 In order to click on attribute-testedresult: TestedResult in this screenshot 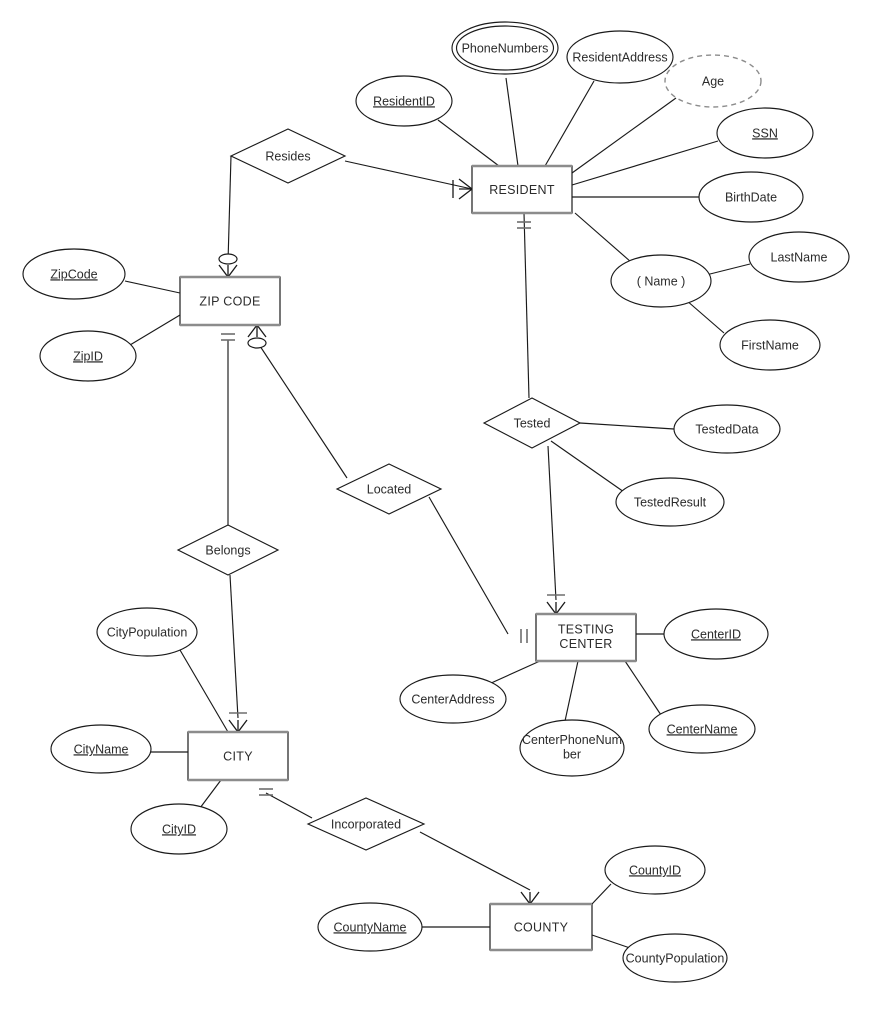, I will do `click(670, 502)`.